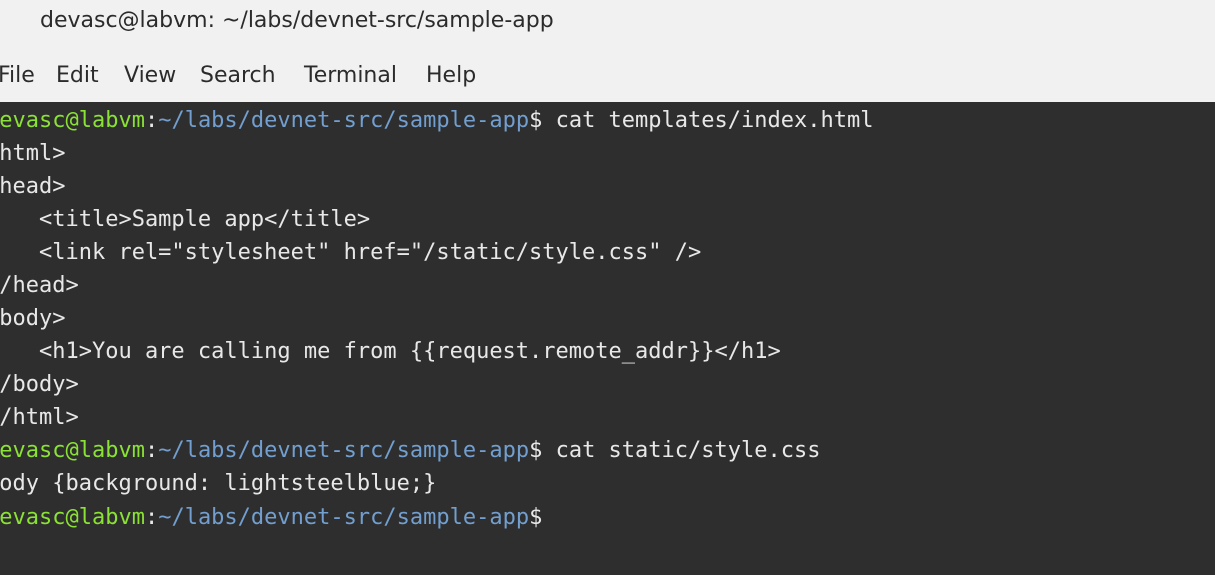 This screenshot has width=1215, height=575. What do you see at coordinates (350, 75) in the screenshot?
I see `menu-terminal: Terminal` at bounding box center [350, 75].